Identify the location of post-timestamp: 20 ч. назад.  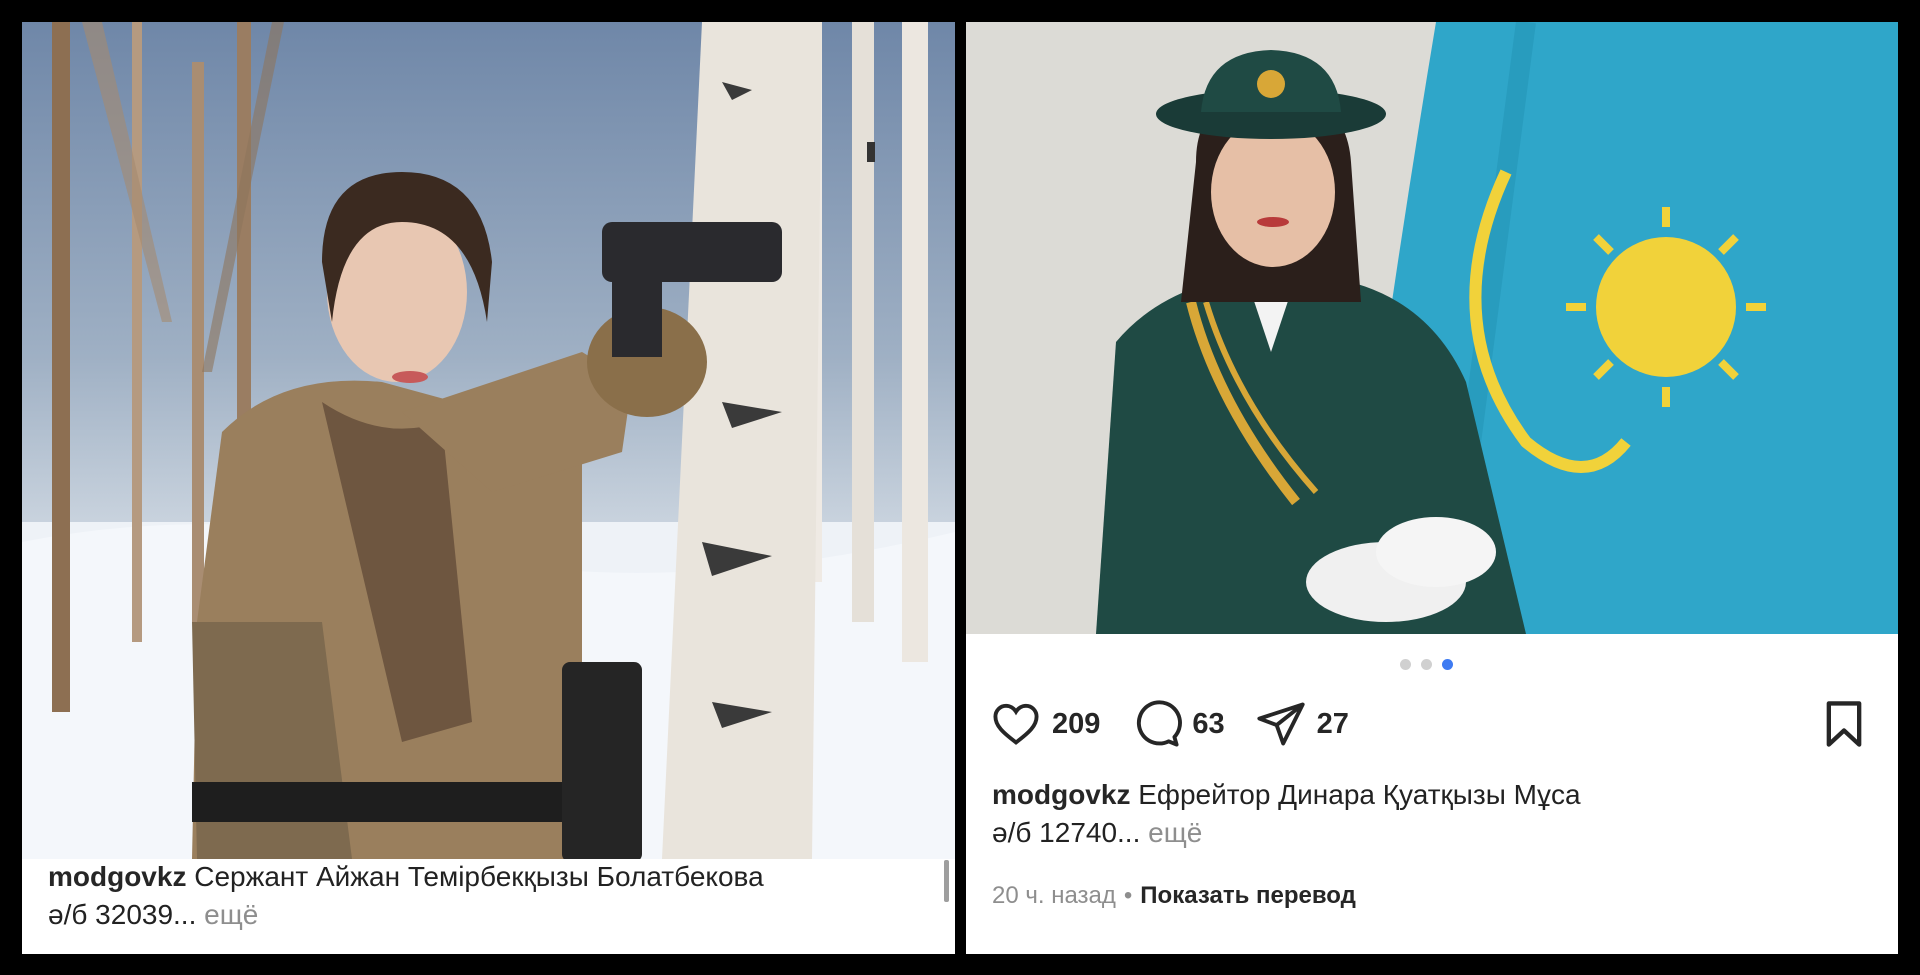
(1054, 895).